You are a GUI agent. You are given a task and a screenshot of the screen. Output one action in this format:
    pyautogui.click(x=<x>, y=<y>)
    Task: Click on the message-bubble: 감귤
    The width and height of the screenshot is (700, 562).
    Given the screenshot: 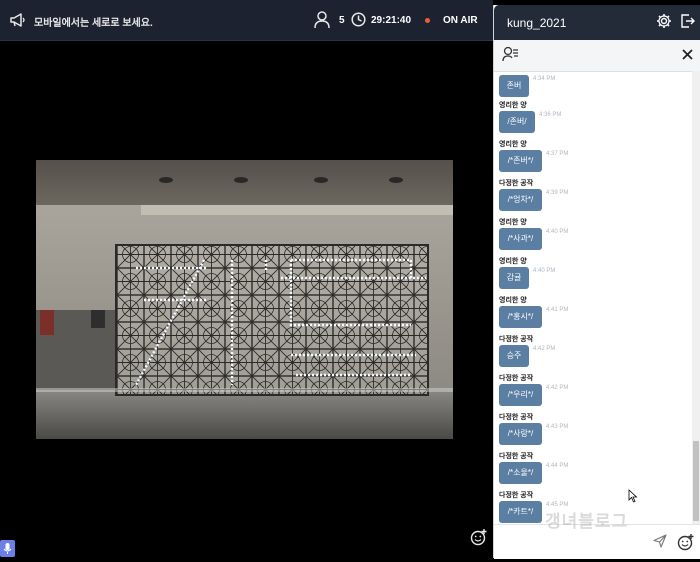 What is the action you would take?
    pyautogui.click(x=514, y=278)
    